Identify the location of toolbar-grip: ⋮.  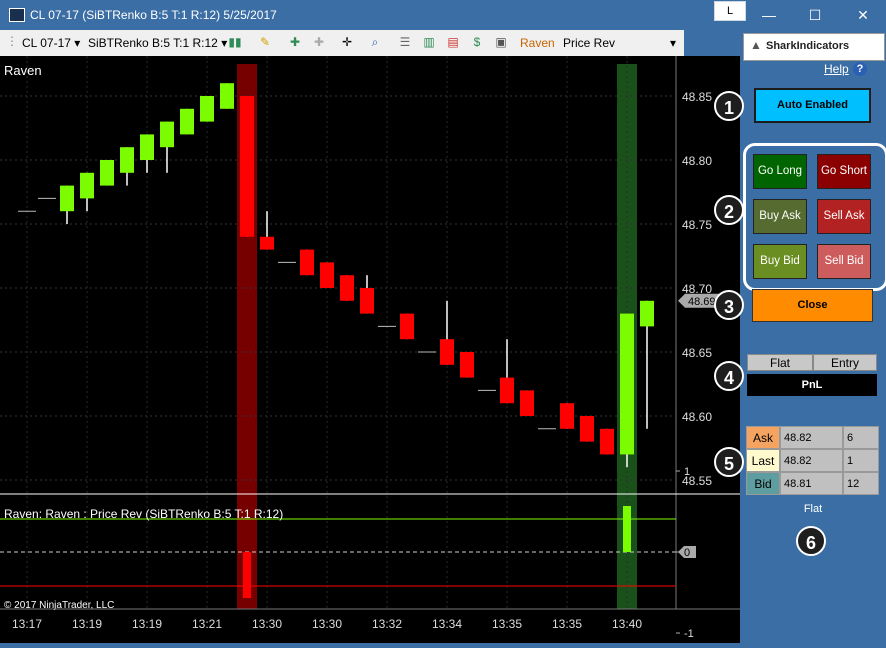
(12, 41).